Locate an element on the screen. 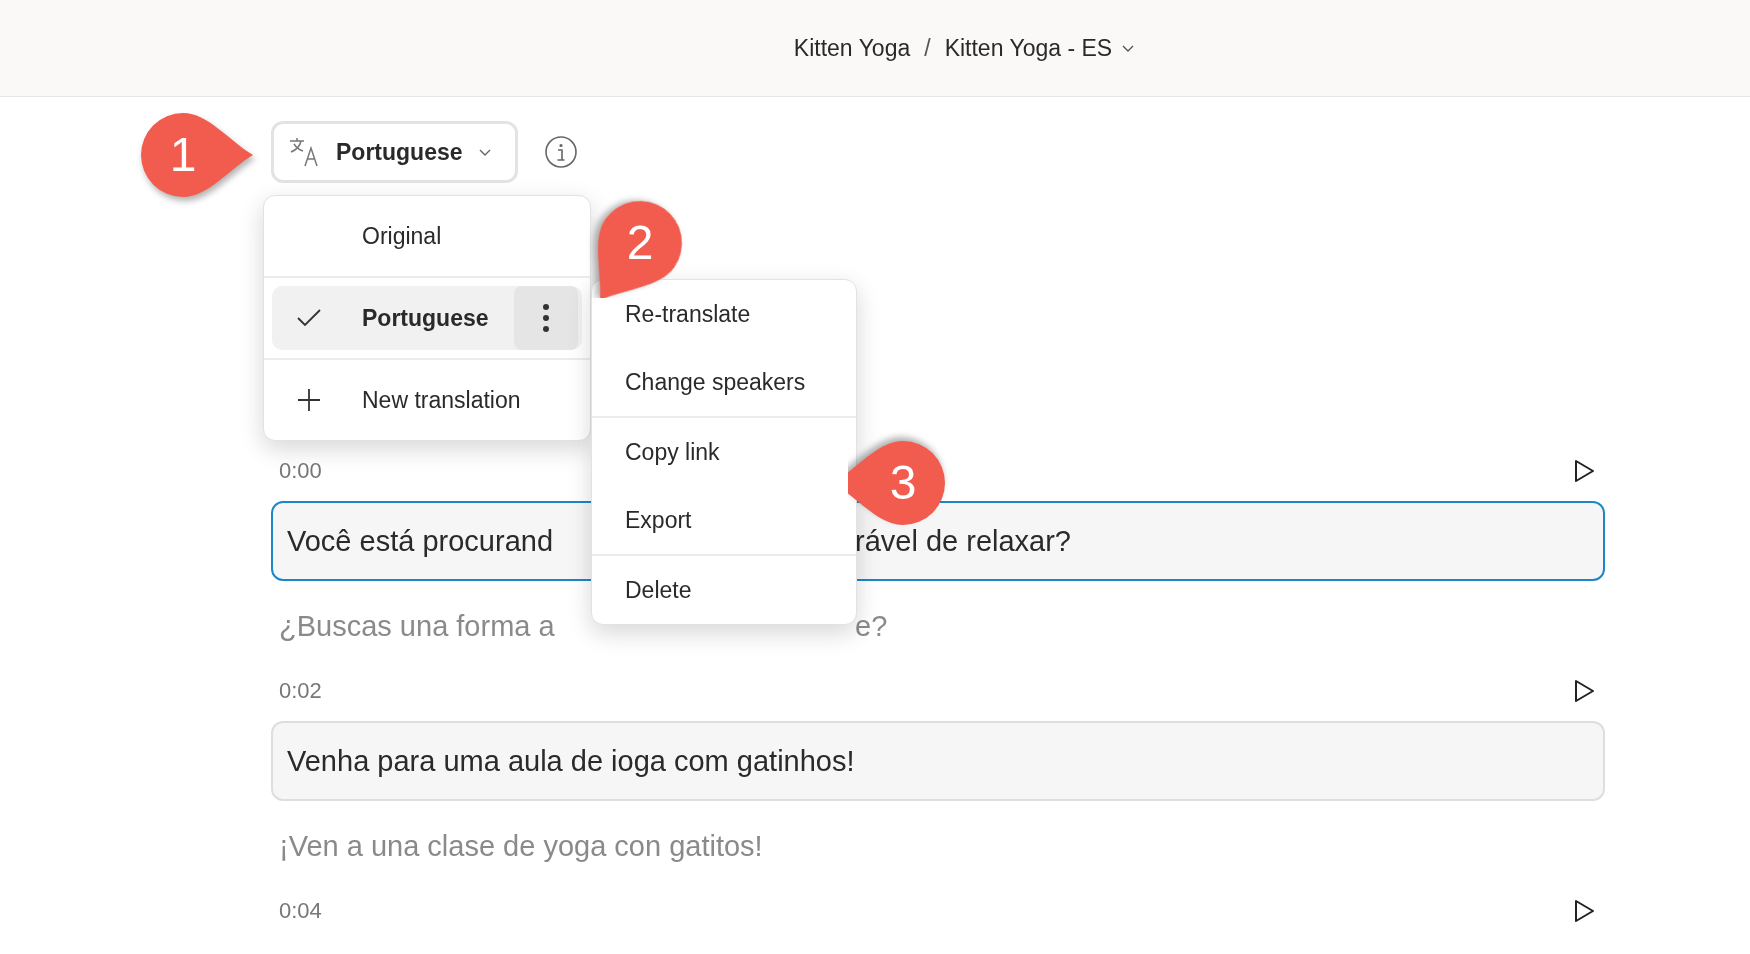  source-text: ¿Buscas una forma a is located at coordinates (417, 626).